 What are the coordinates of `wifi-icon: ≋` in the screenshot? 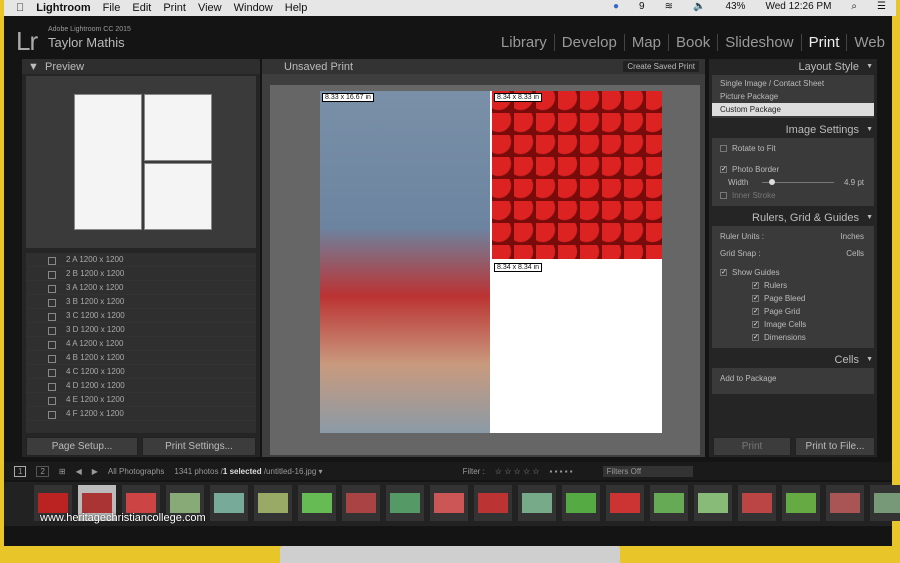 It's located at (669, 6).